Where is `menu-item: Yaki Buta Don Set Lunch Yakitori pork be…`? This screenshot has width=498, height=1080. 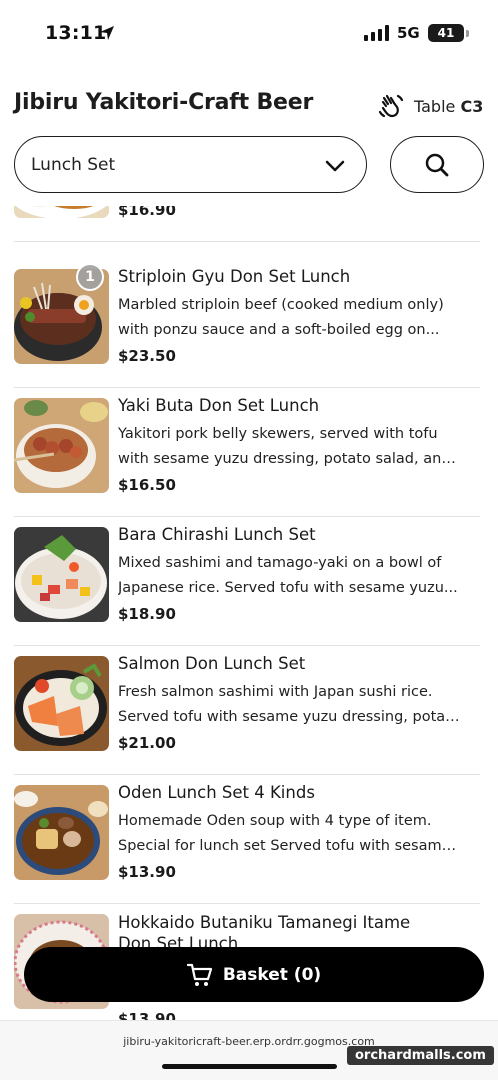
menu-item: Yaki Buta Don Set Lunch Yakitori pork be… is located at coordinates (249, 452).